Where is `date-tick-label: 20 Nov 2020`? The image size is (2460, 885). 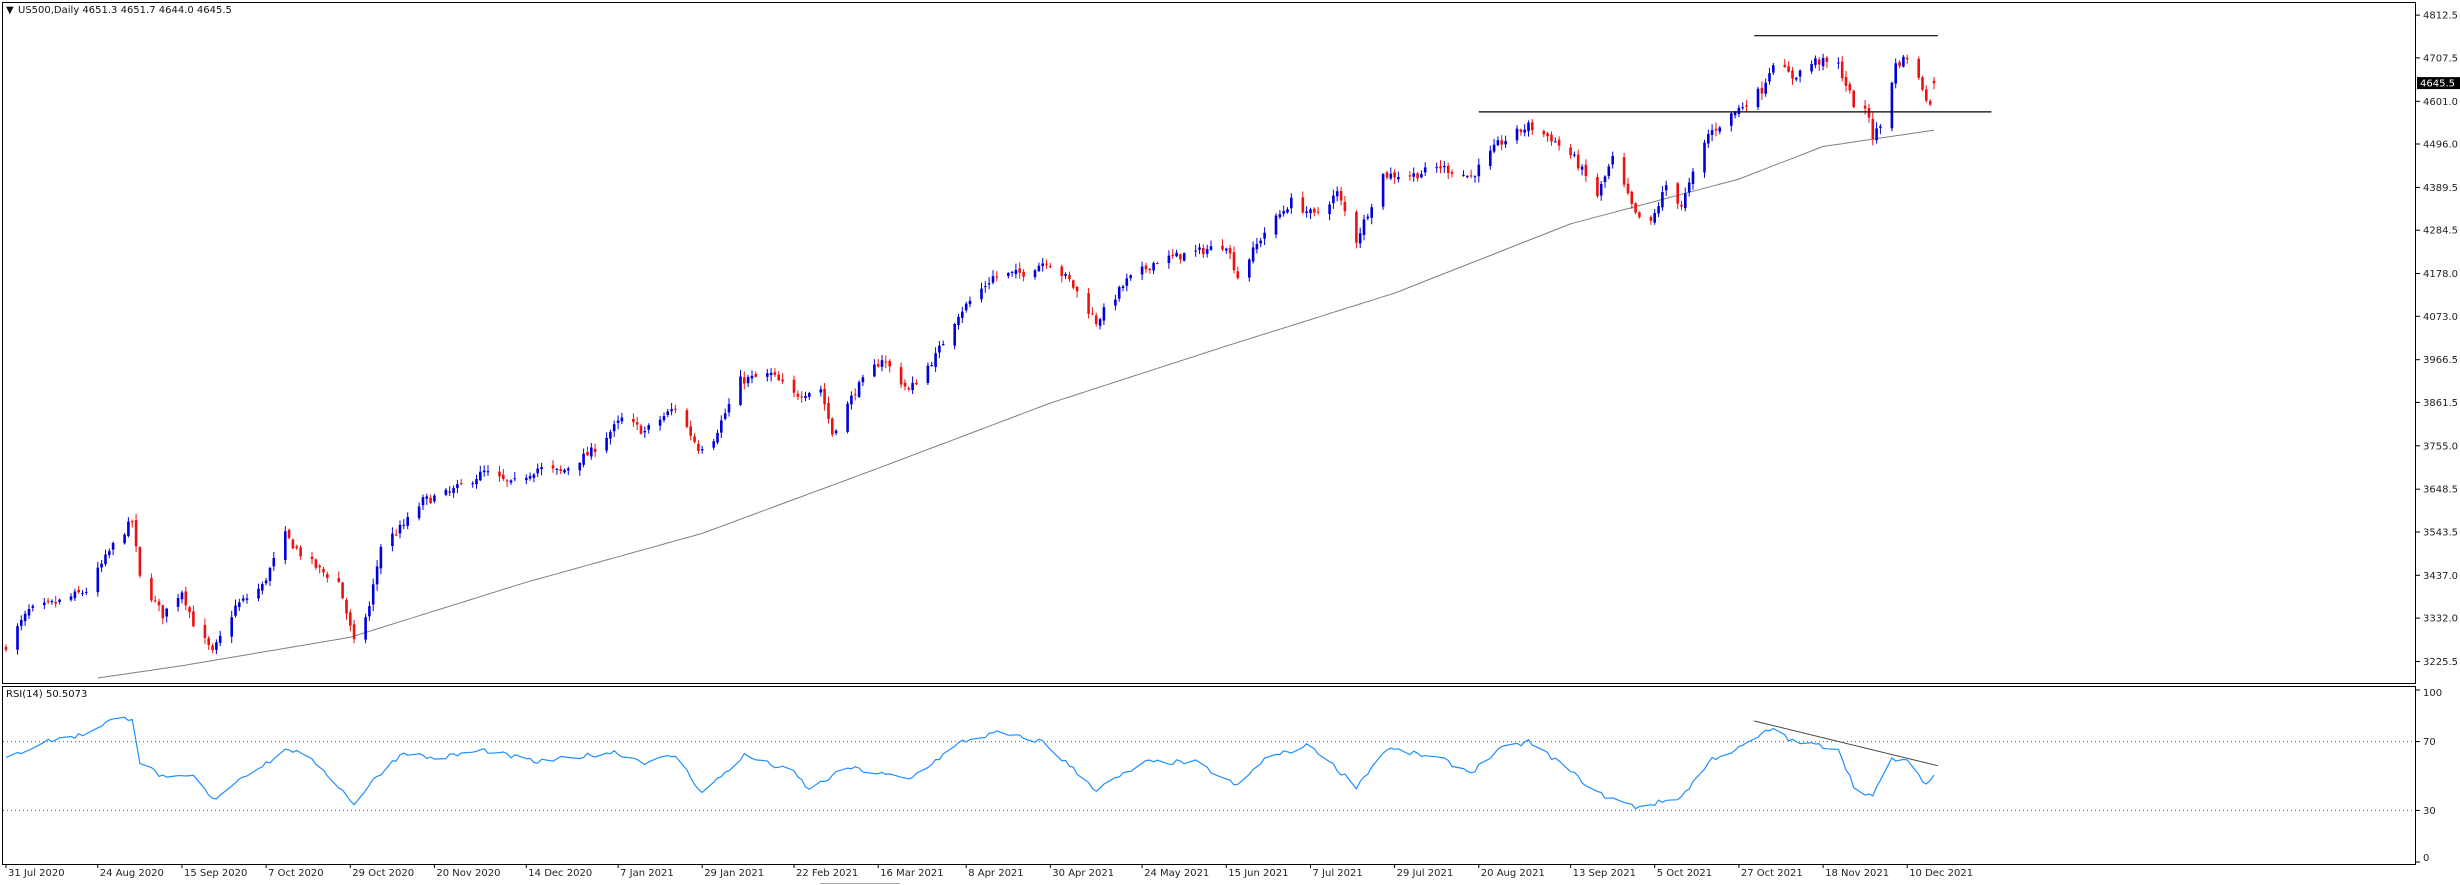 date-tick-label: 20 Nov 2020 is located at coordinates (468, 873).